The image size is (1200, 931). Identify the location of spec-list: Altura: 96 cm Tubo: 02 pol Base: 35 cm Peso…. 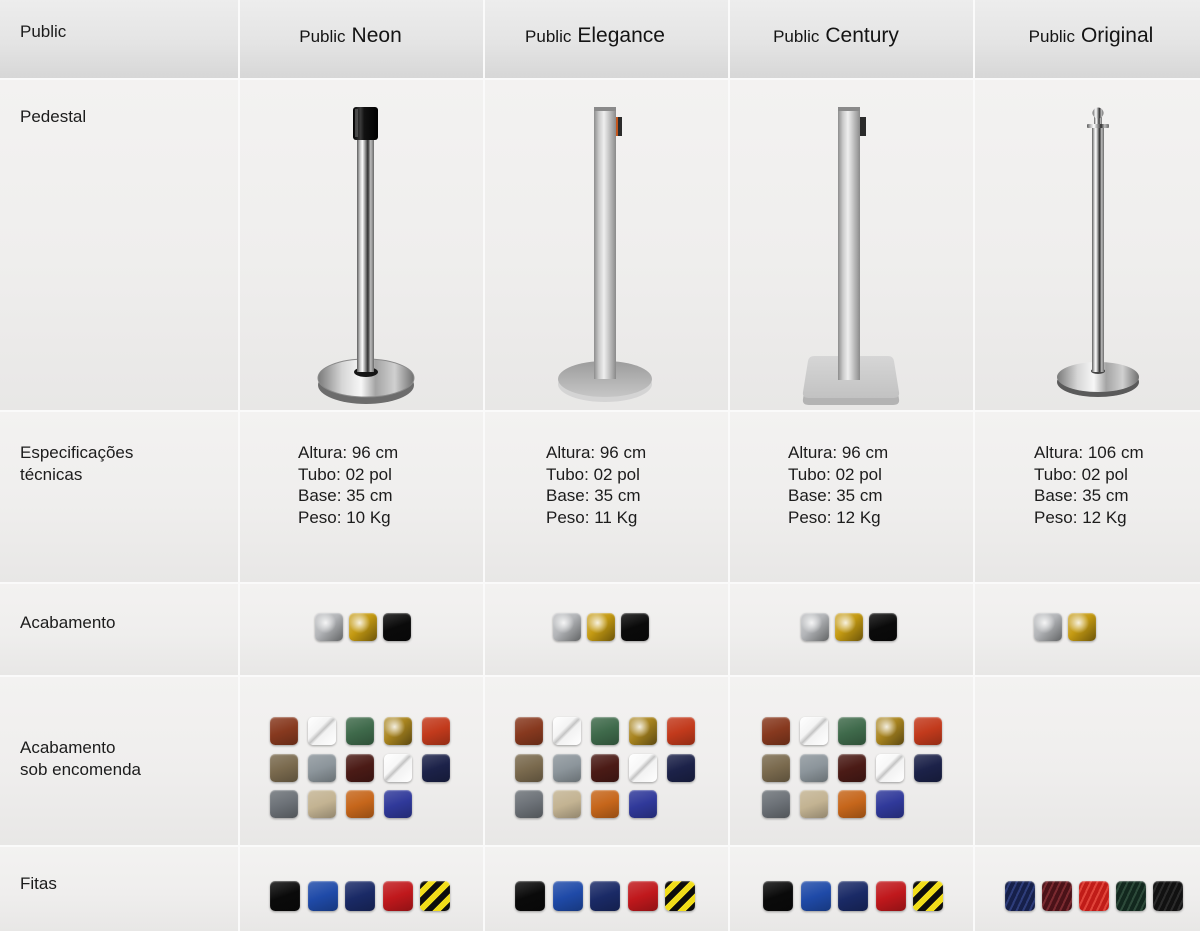
(596, 485).